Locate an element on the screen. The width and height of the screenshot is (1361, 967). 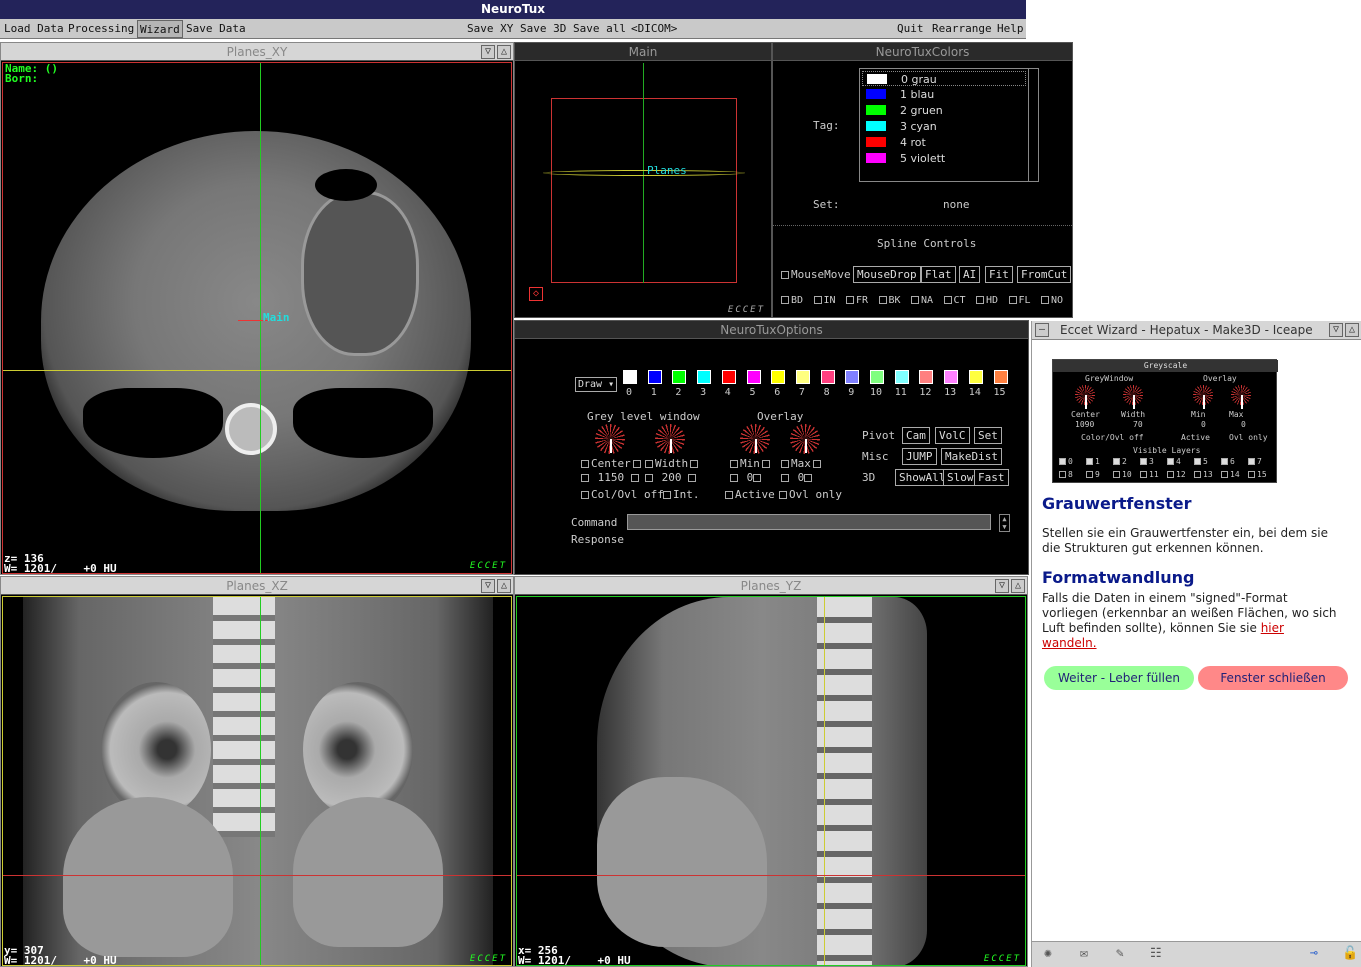
target-icon: ◇ is located at coordinates (536, 294).